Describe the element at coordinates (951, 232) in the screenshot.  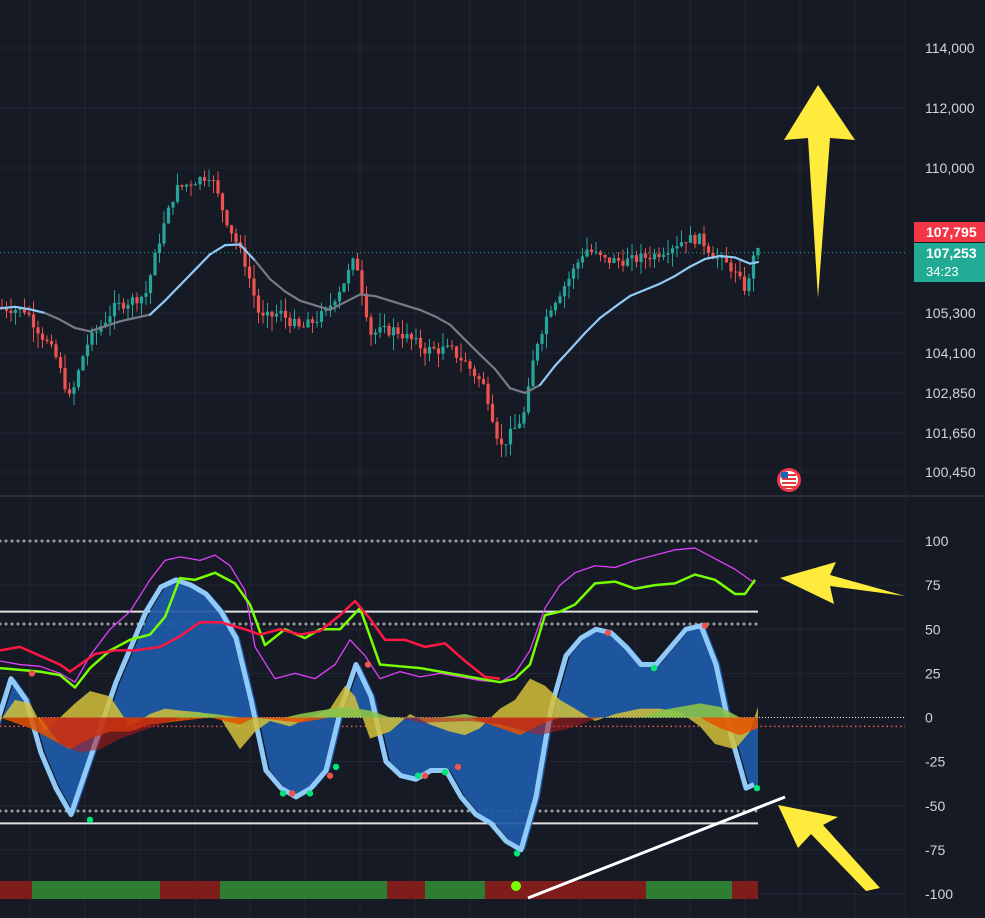
I see `last-high-tag: 107,795` at that location.